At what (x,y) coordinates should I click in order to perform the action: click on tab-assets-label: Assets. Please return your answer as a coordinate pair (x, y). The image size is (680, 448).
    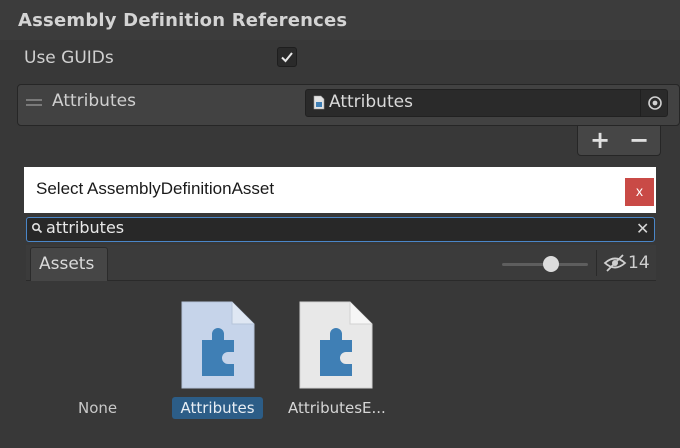
    Looking at the image, I should click on (67, 264).